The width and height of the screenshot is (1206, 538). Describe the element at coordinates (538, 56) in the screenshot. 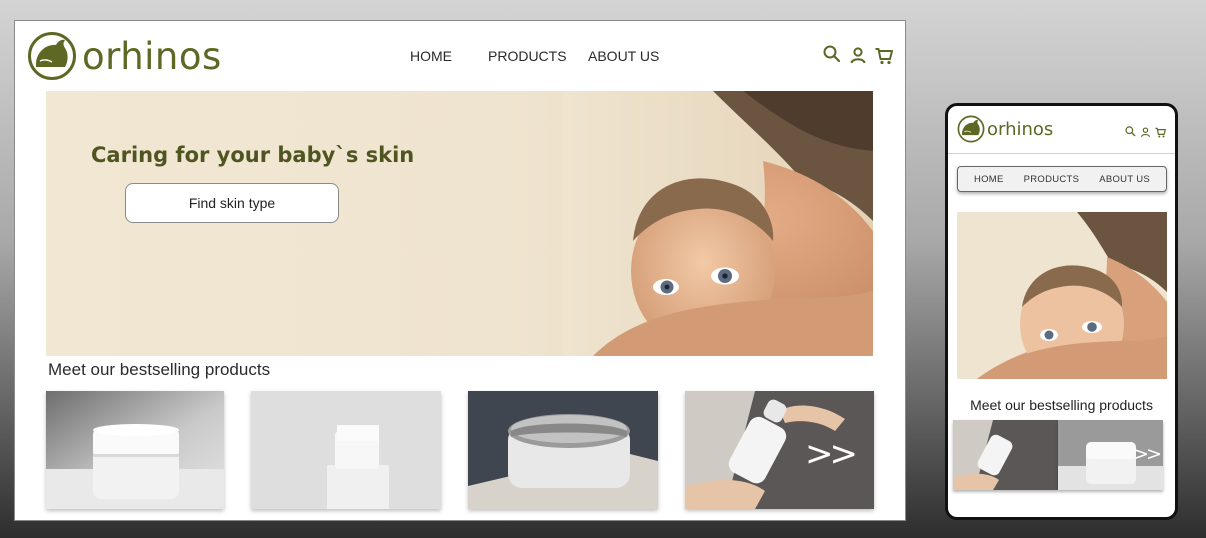

I see `nav-products: PRODUCTS` at that location.